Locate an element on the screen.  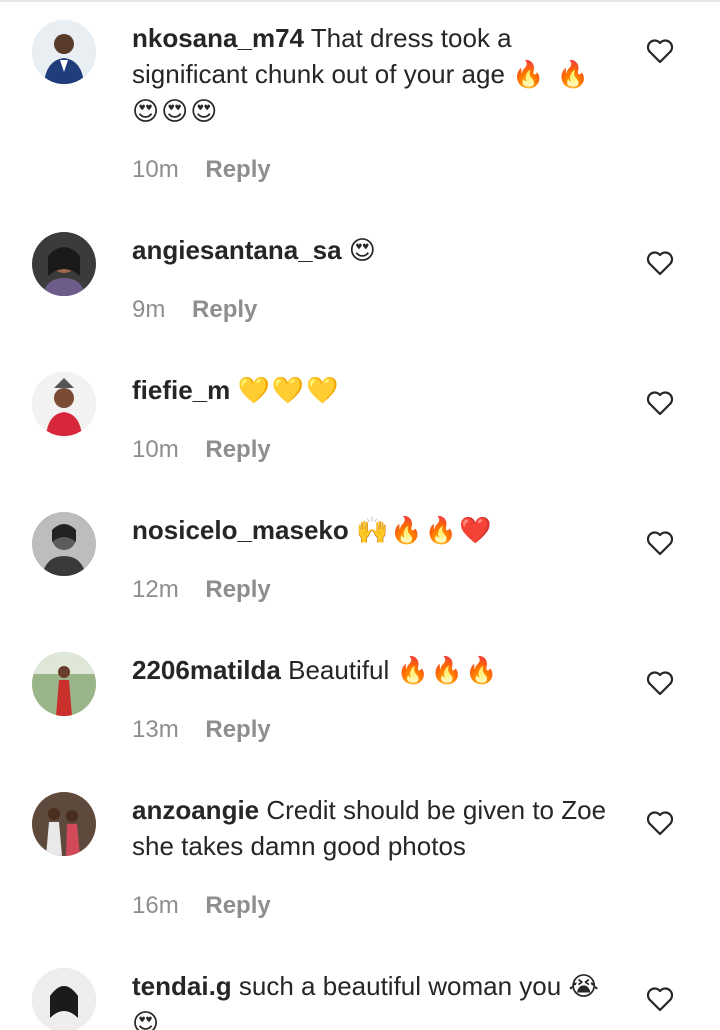
comment-body: such a beautiful woman you is located at coordinates (400, 986).